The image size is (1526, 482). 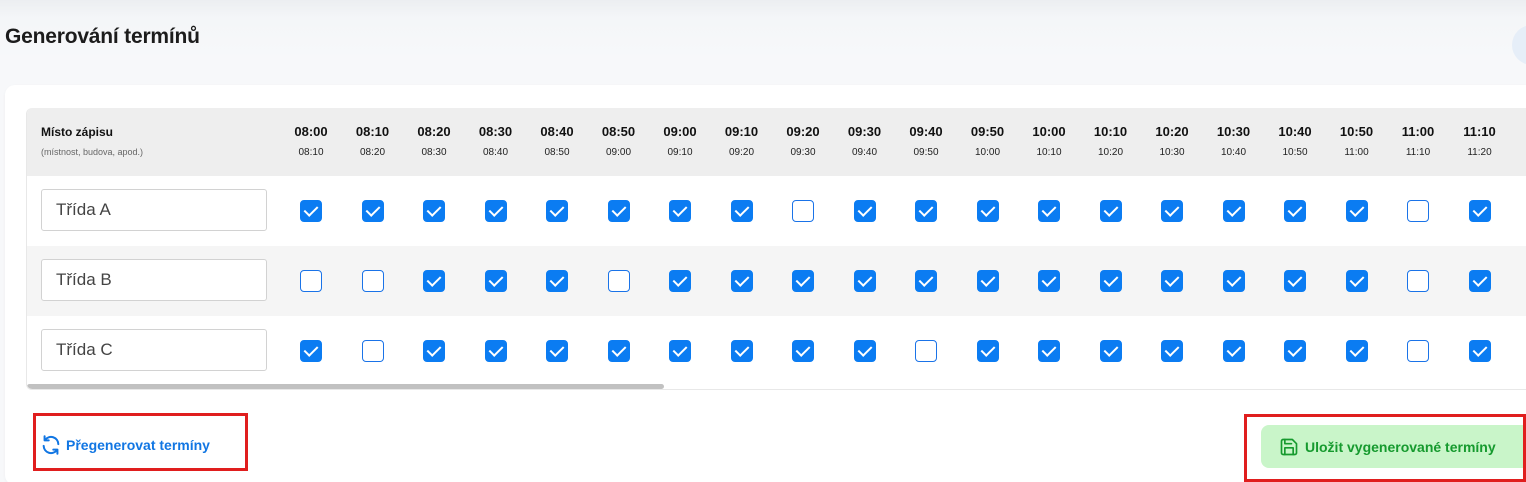 What do you see at coordinates (1234, 142) in the screenshot?
I see `time-slot-header: 10:30 10:40` at bounding box center [1234, 142].